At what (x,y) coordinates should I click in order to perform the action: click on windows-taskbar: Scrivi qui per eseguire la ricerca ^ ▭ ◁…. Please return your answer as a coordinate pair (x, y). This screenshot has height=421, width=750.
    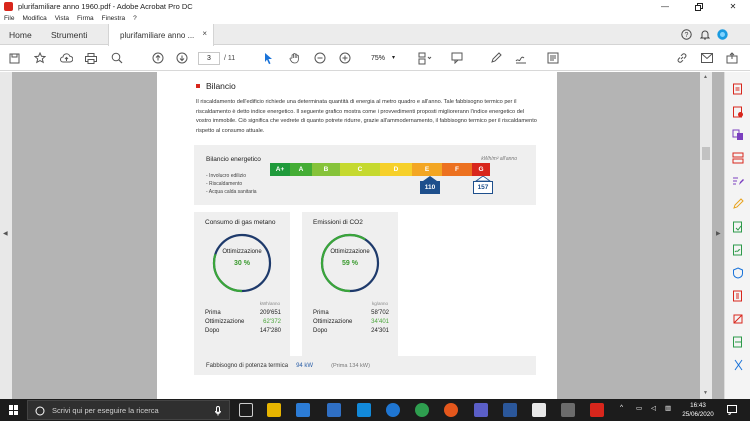
    Looking at the image, I should click on (375, 410).